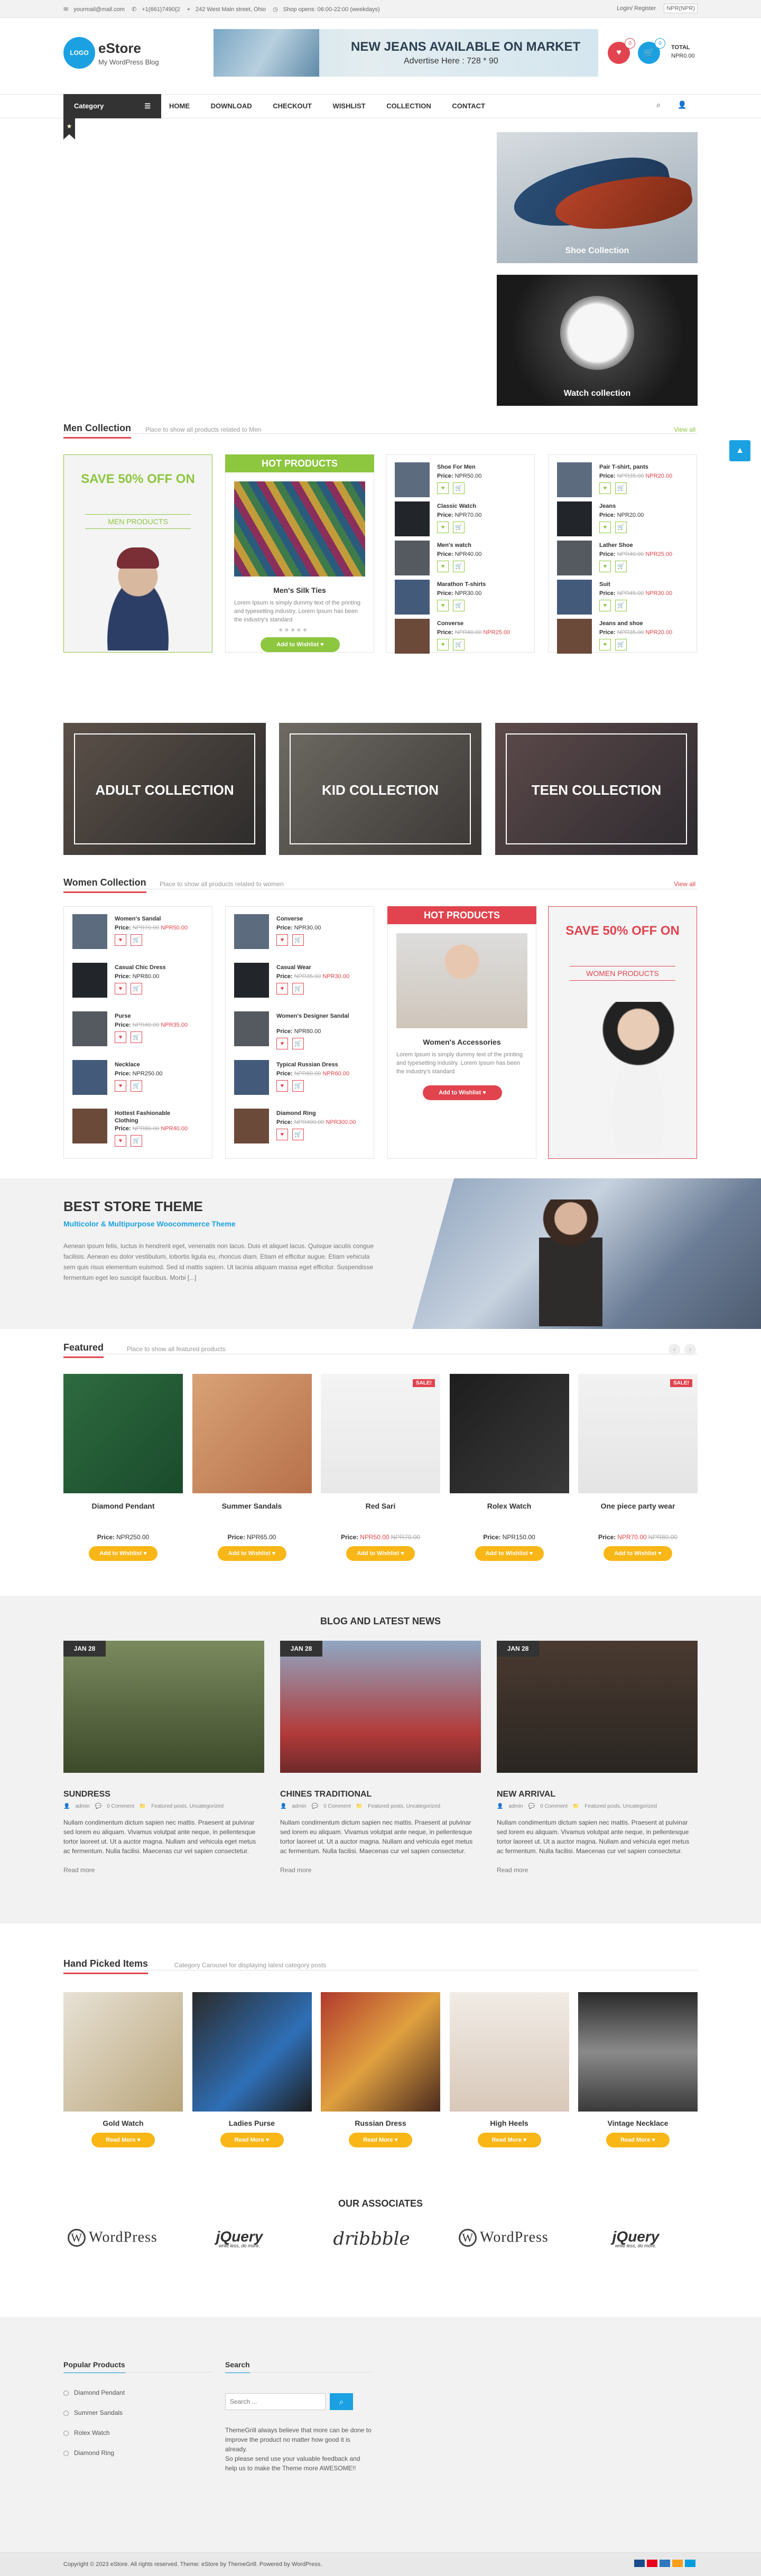 The image size is (761, 2576). What do you see at coordinates (89, 2453) in the screenshot?
I see `footer-link: Diamond Ring` at bounding box center [89, 2453].